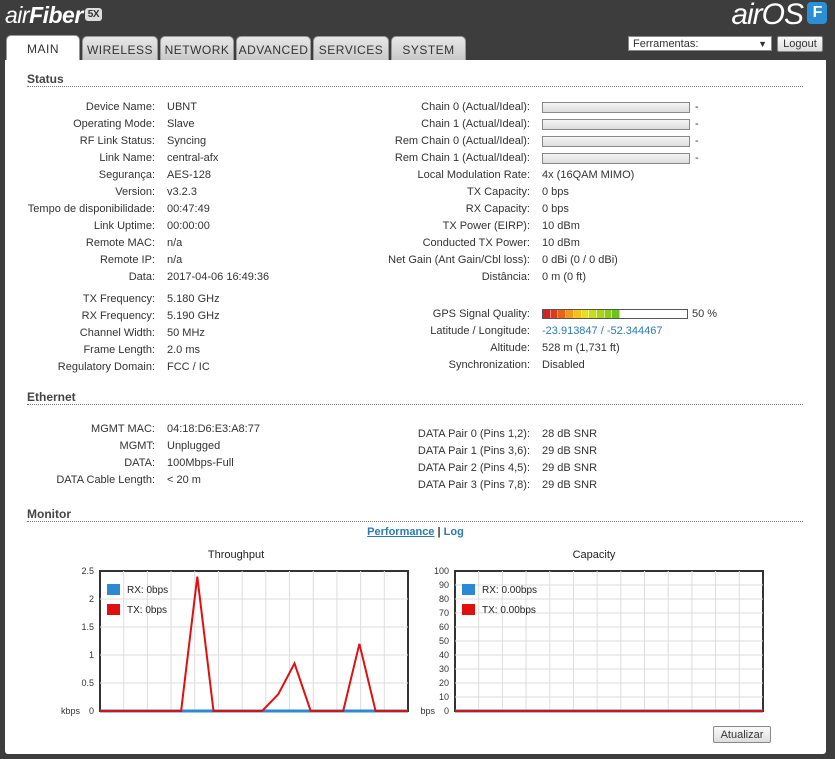  I want to click on tx-legend-label: TX: 0.00bps, so click(509, 610).